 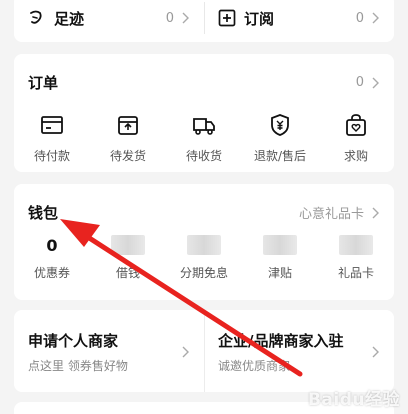 What do you see at coordinates (43, 213) in the screenshot?
I see `wallet-title: 钱包` at bounding box center [43, 213].